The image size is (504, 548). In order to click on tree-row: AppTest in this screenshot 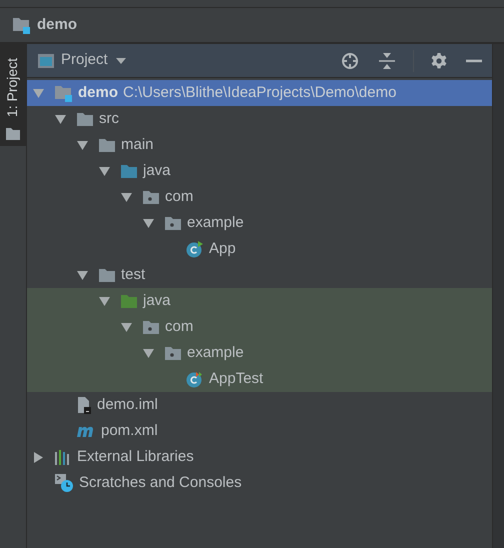, I will do `click(259, 379)`.